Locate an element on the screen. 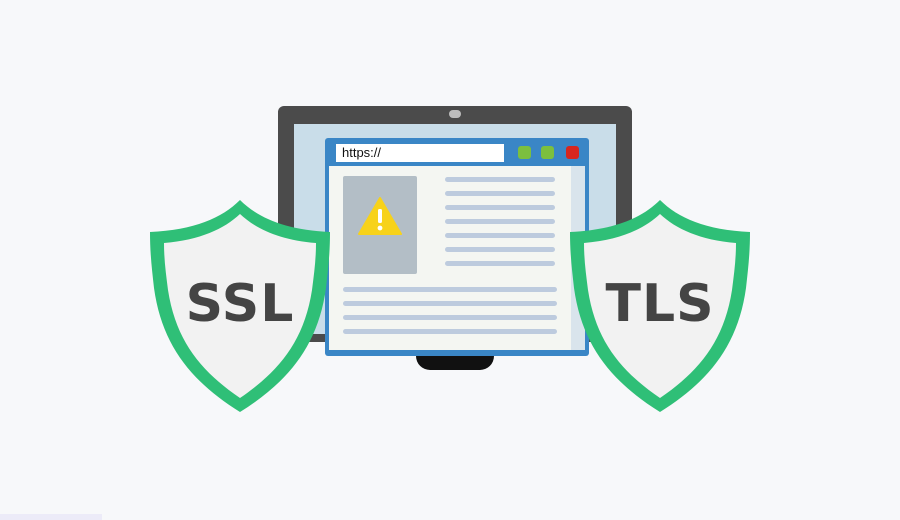  browser-window: https:// is located at coordinates (457, 247).